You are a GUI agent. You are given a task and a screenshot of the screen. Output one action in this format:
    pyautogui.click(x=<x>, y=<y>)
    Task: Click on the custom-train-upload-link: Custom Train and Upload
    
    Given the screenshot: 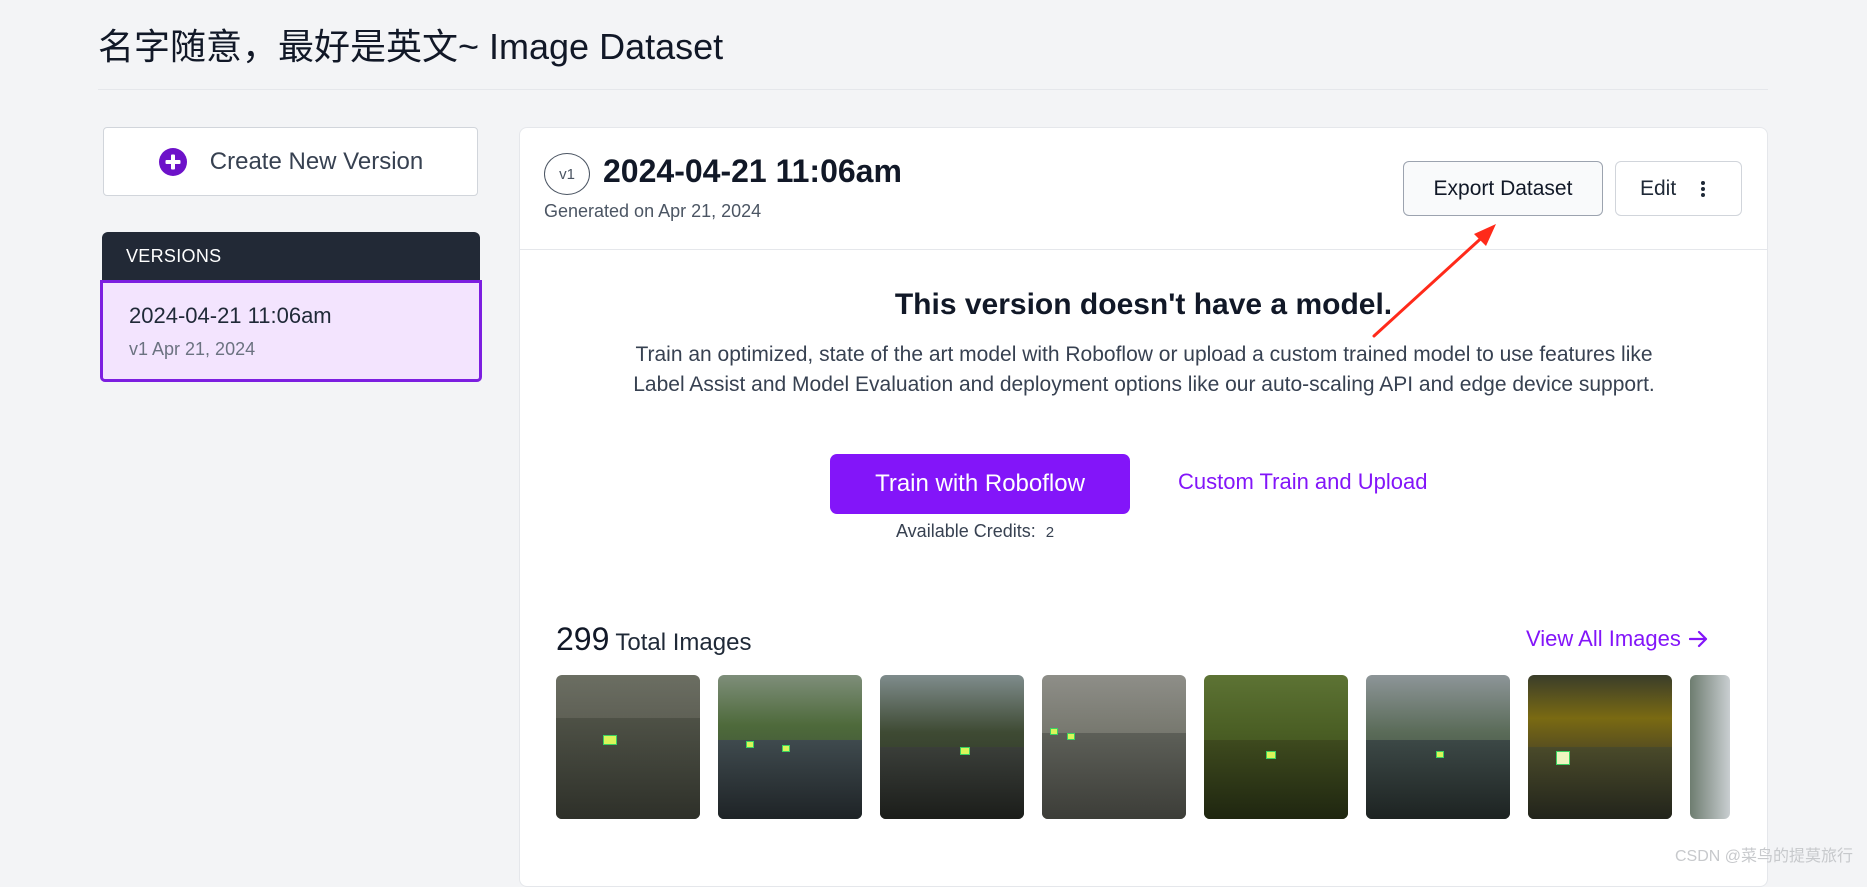 What is the action you would take?
    pyautogui.click(x=1302, y=482)
    